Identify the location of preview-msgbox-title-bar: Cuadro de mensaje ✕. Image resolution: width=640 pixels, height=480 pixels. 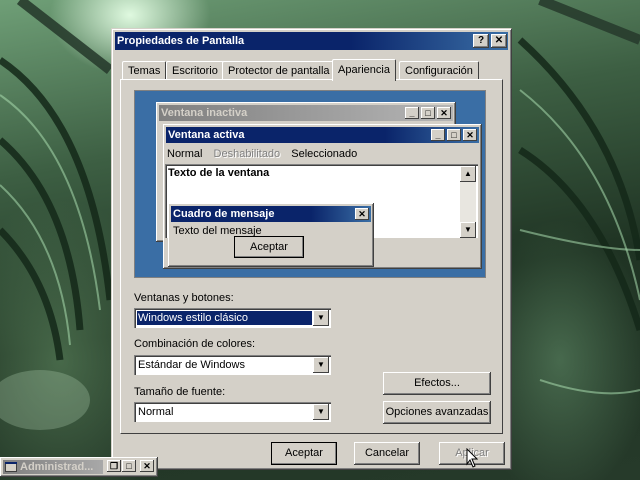
(271, 214).